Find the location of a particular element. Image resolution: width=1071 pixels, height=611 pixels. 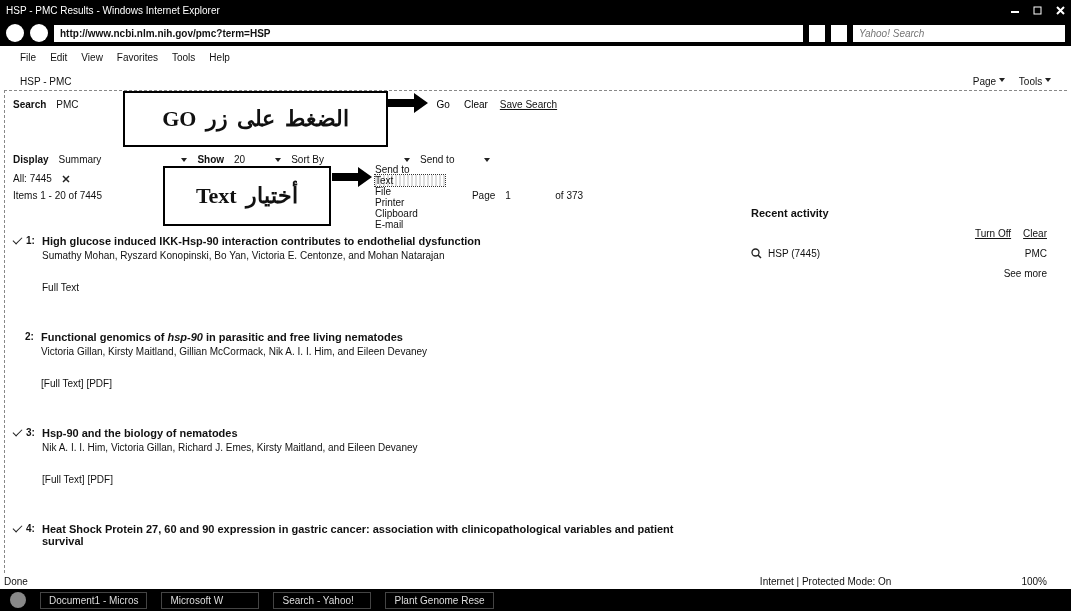

database-select: PMC is located at coordinates (67, 104).